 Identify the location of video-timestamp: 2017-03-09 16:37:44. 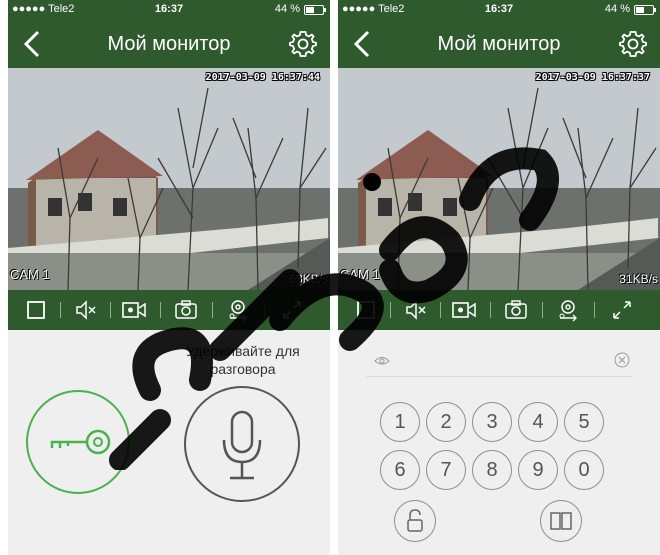
(262, 77).